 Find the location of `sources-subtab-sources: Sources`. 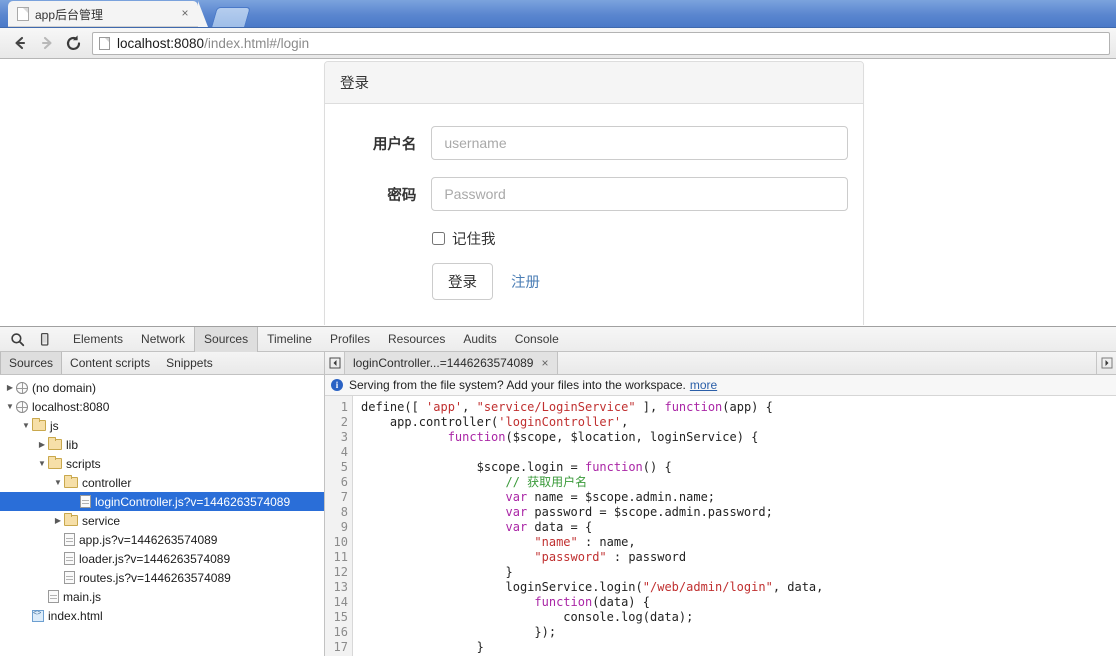

sources-subtab-sources: Sources is located at coordinates (31, 363).